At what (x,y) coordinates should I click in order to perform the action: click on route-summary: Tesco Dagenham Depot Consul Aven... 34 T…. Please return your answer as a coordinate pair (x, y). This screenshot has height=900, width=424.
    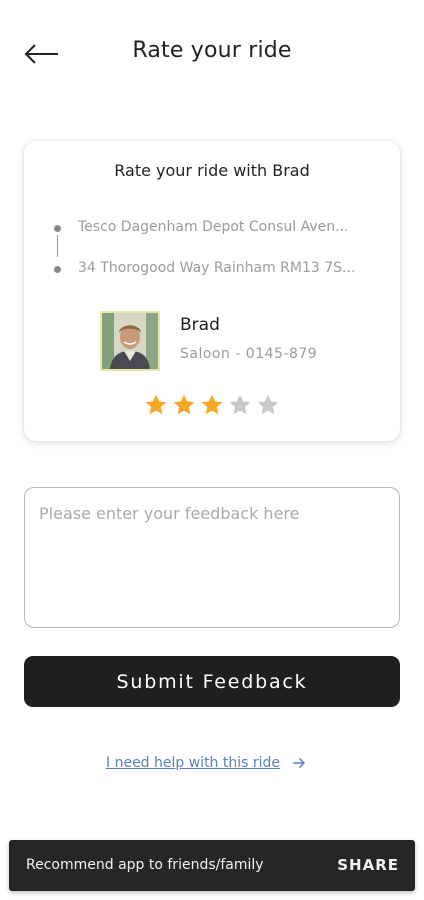
    Looking at the image, I should click on (224, 245).